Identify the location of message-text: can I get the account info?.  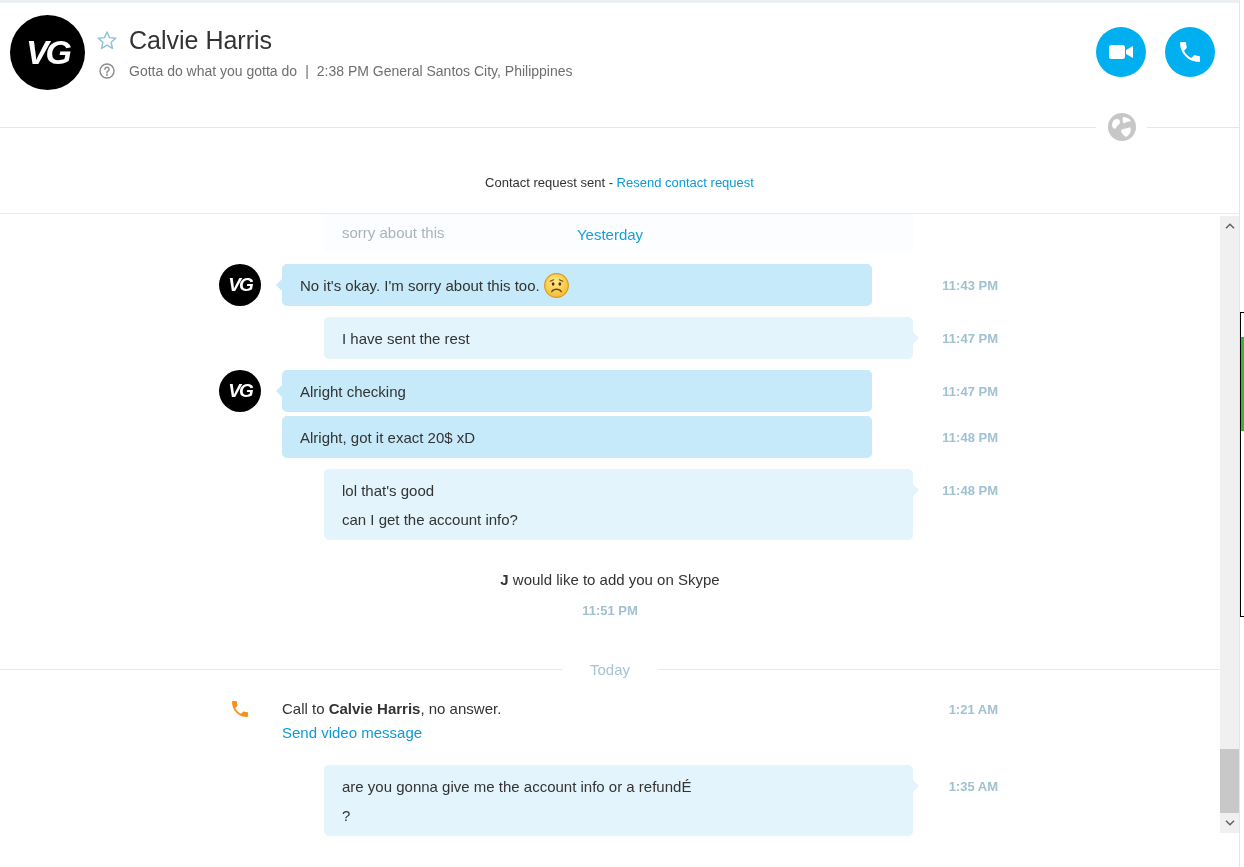
(430, 519).